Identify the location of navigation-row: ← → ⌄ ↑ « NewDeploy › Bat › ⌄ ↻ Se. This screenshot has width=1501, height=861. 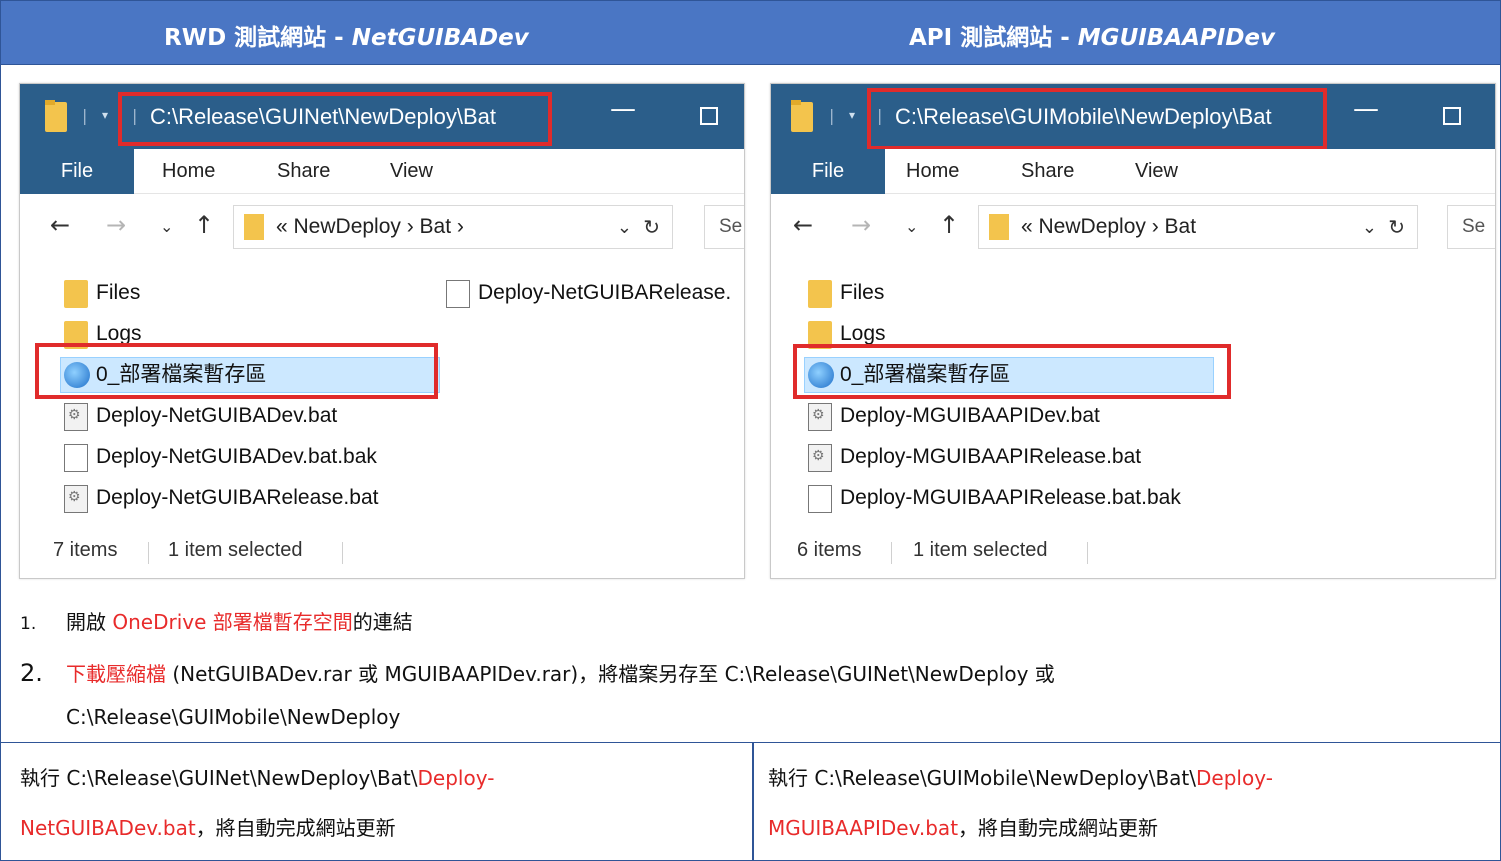
(382, 225).